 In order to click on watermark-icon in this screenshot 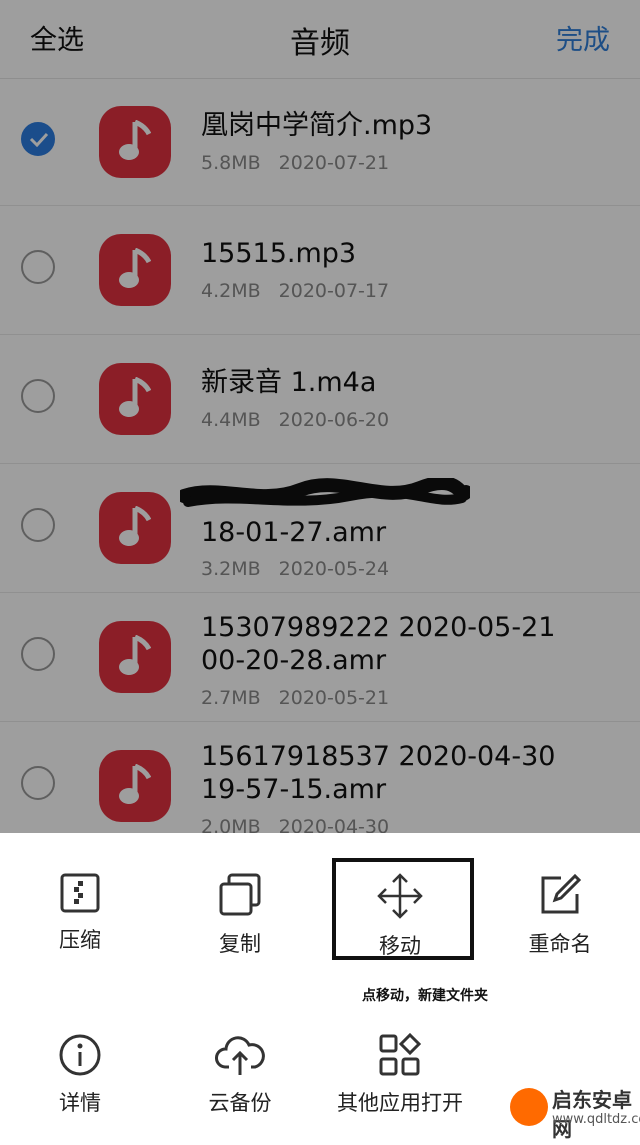, I will do `click(529, 1107)`.